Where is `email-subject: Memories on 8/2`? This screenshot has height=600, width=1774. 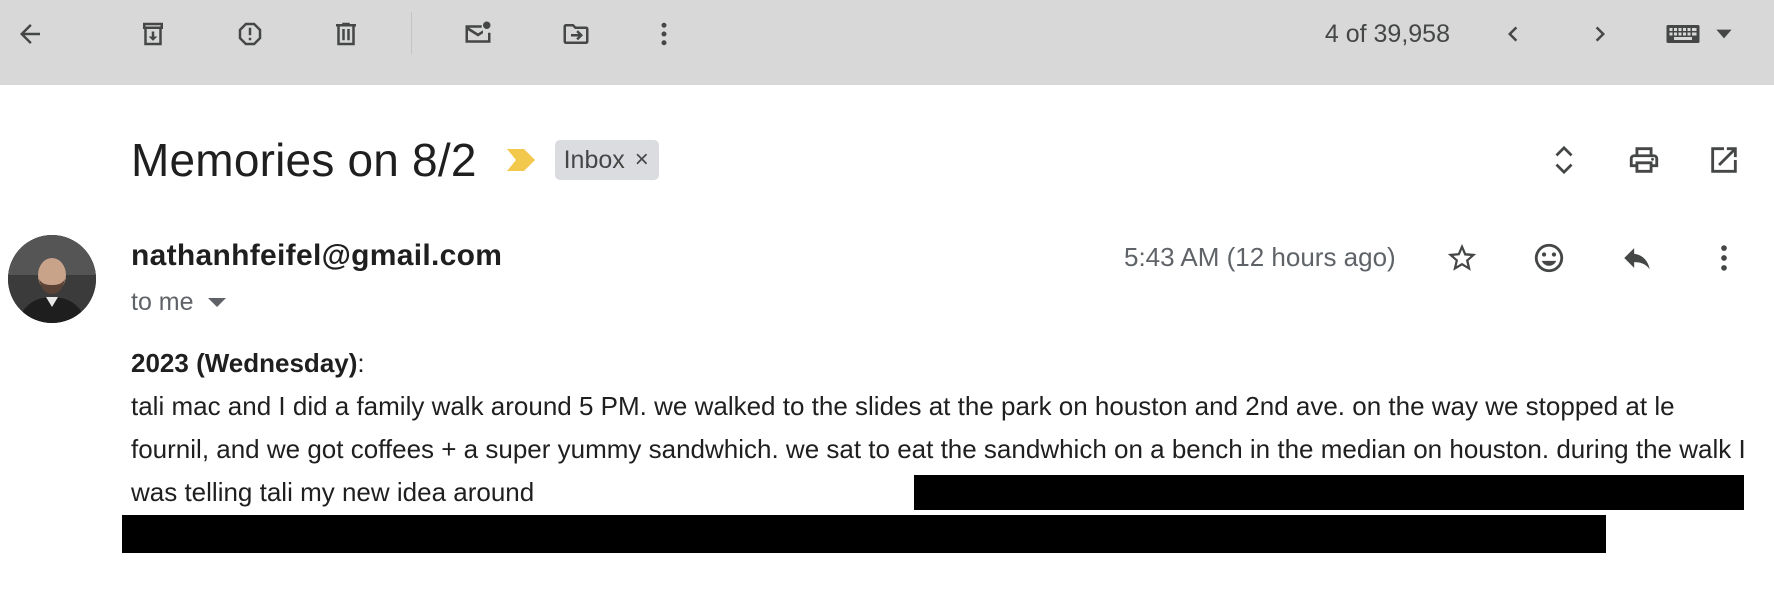 email-subject: Memories on 8/2 is located at coordinates (304, 160).